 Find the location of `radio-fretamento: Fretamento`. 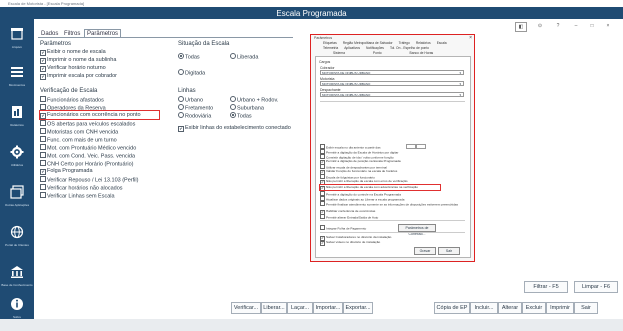

radio-fretamento: Fretamento is located at coordinates (195, 108).